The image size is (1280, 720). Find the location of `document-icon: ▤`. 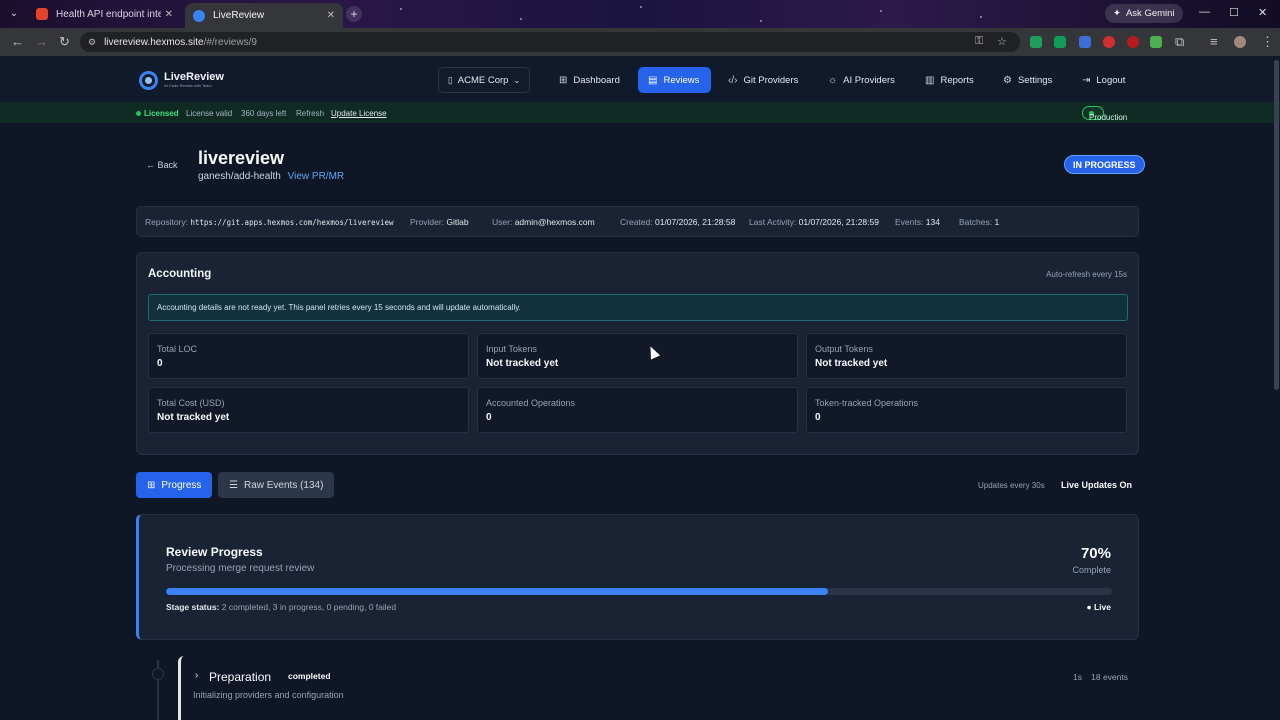

document-icon: ▤ is located at coordinates (653, 80).